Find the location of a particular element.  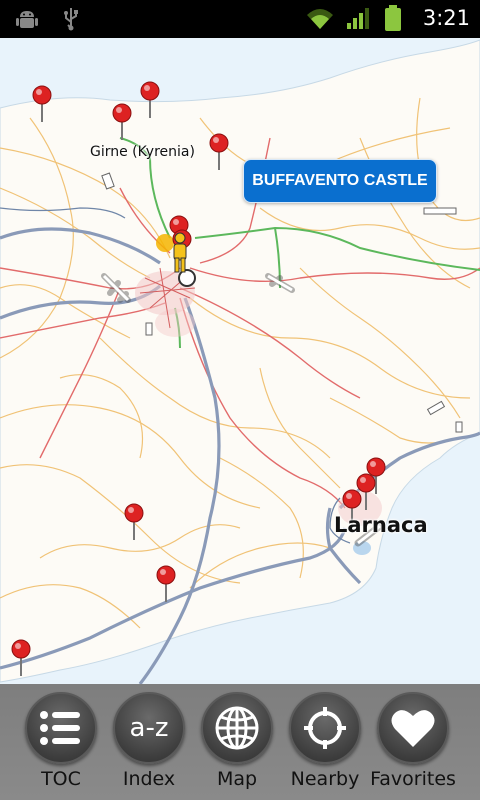

favorites-button: Favorites is located at coordinates (413, 745).